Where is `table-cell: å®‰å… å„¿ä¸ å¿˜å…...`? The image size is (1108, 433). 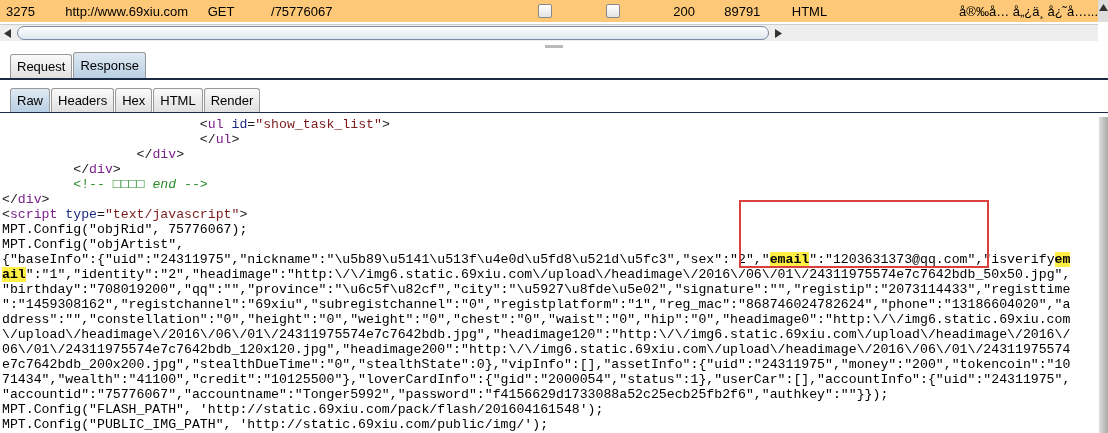
table-cell: å®‰å… å„¿ä¸ å¿˜å…... is located at coordinates (1028, 11).